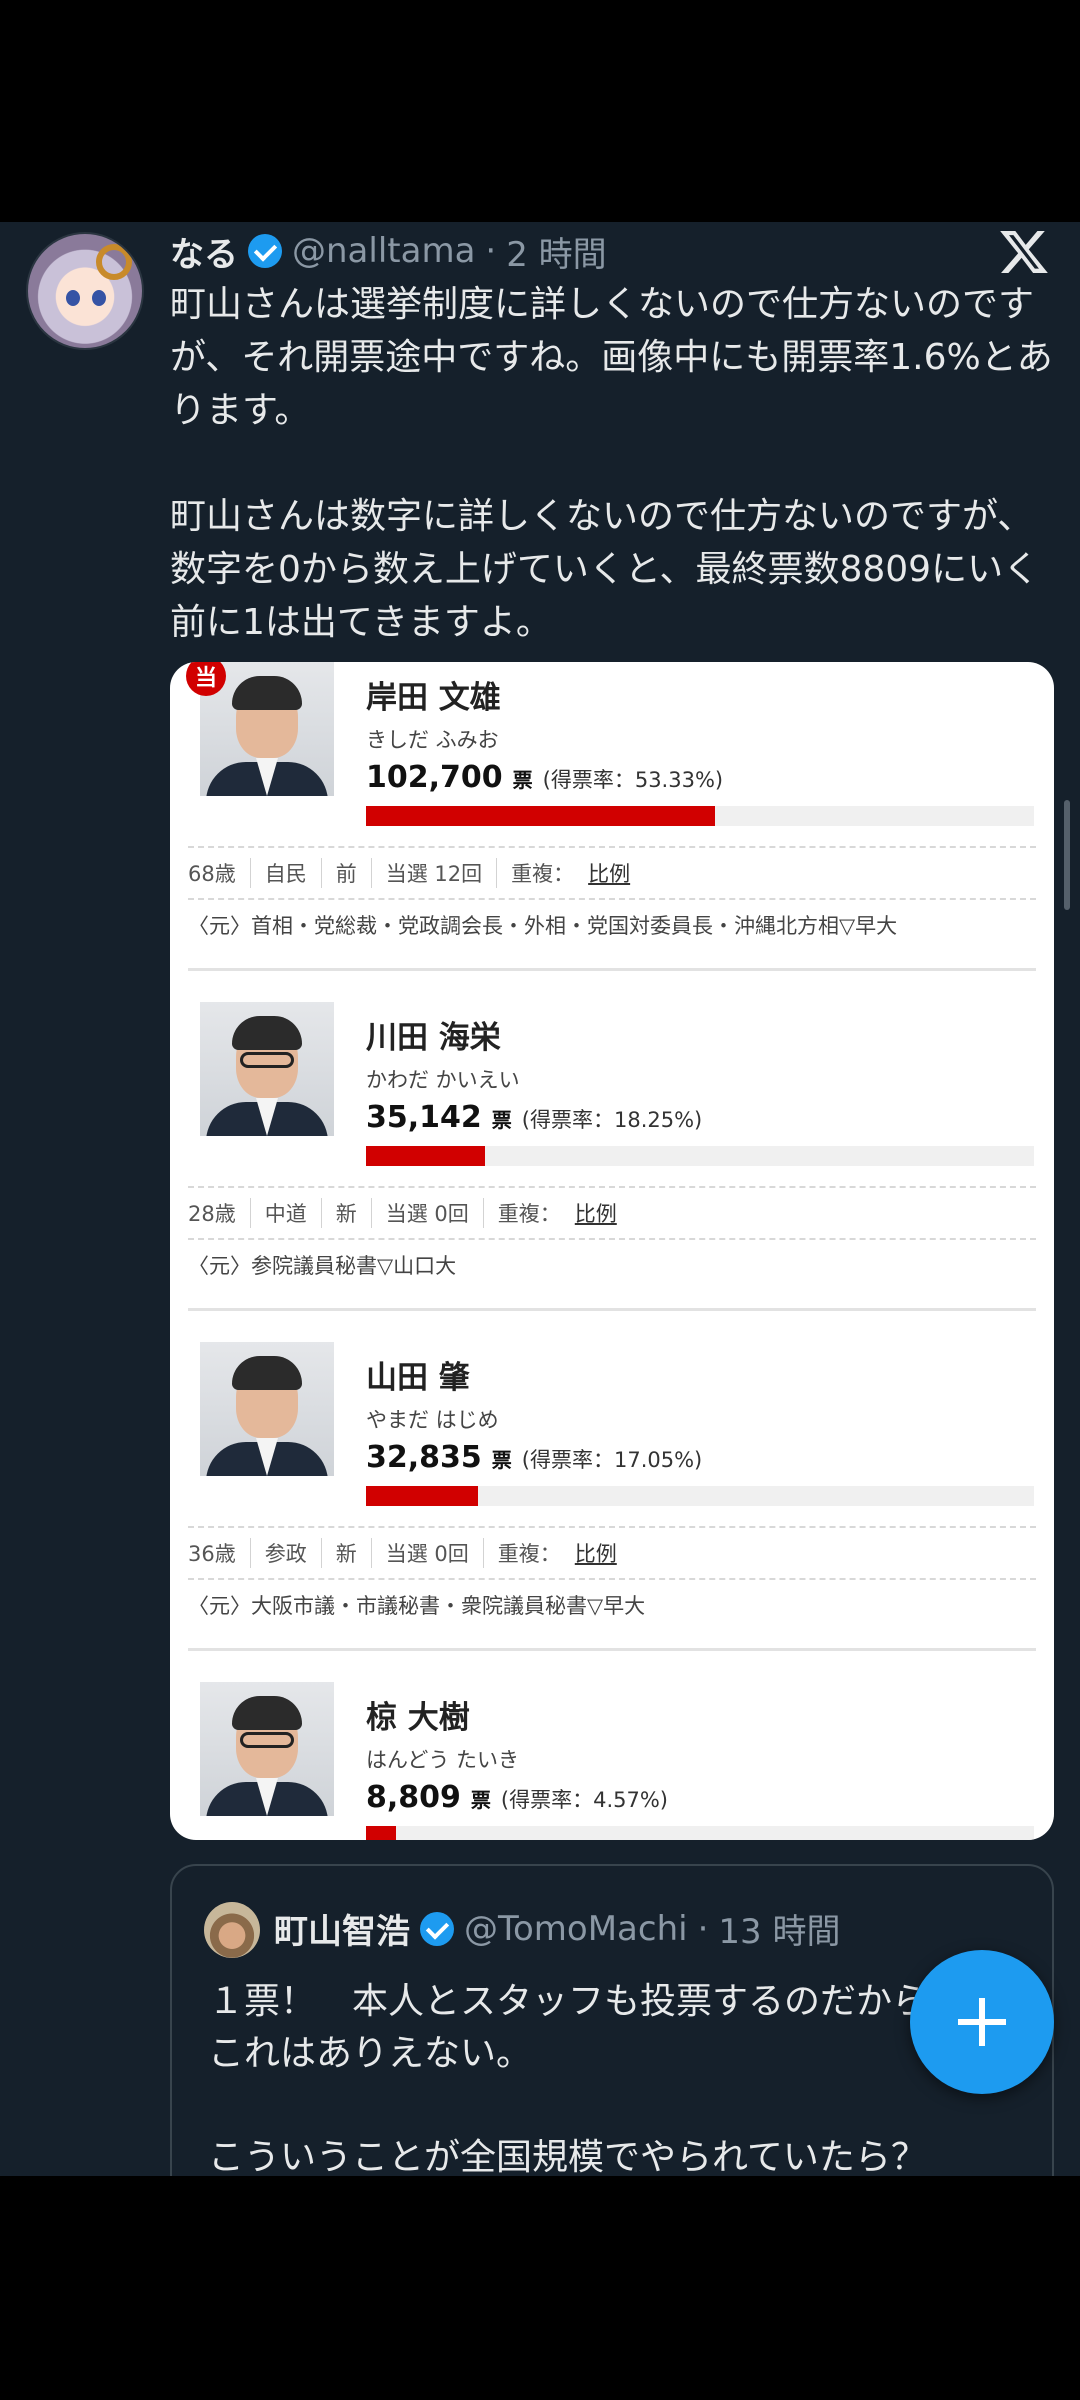 The width and height of the screenshot is (1080, 2400). I want to click on tweet-header: なる @nalltama · 2 時間, so click(388, 251).